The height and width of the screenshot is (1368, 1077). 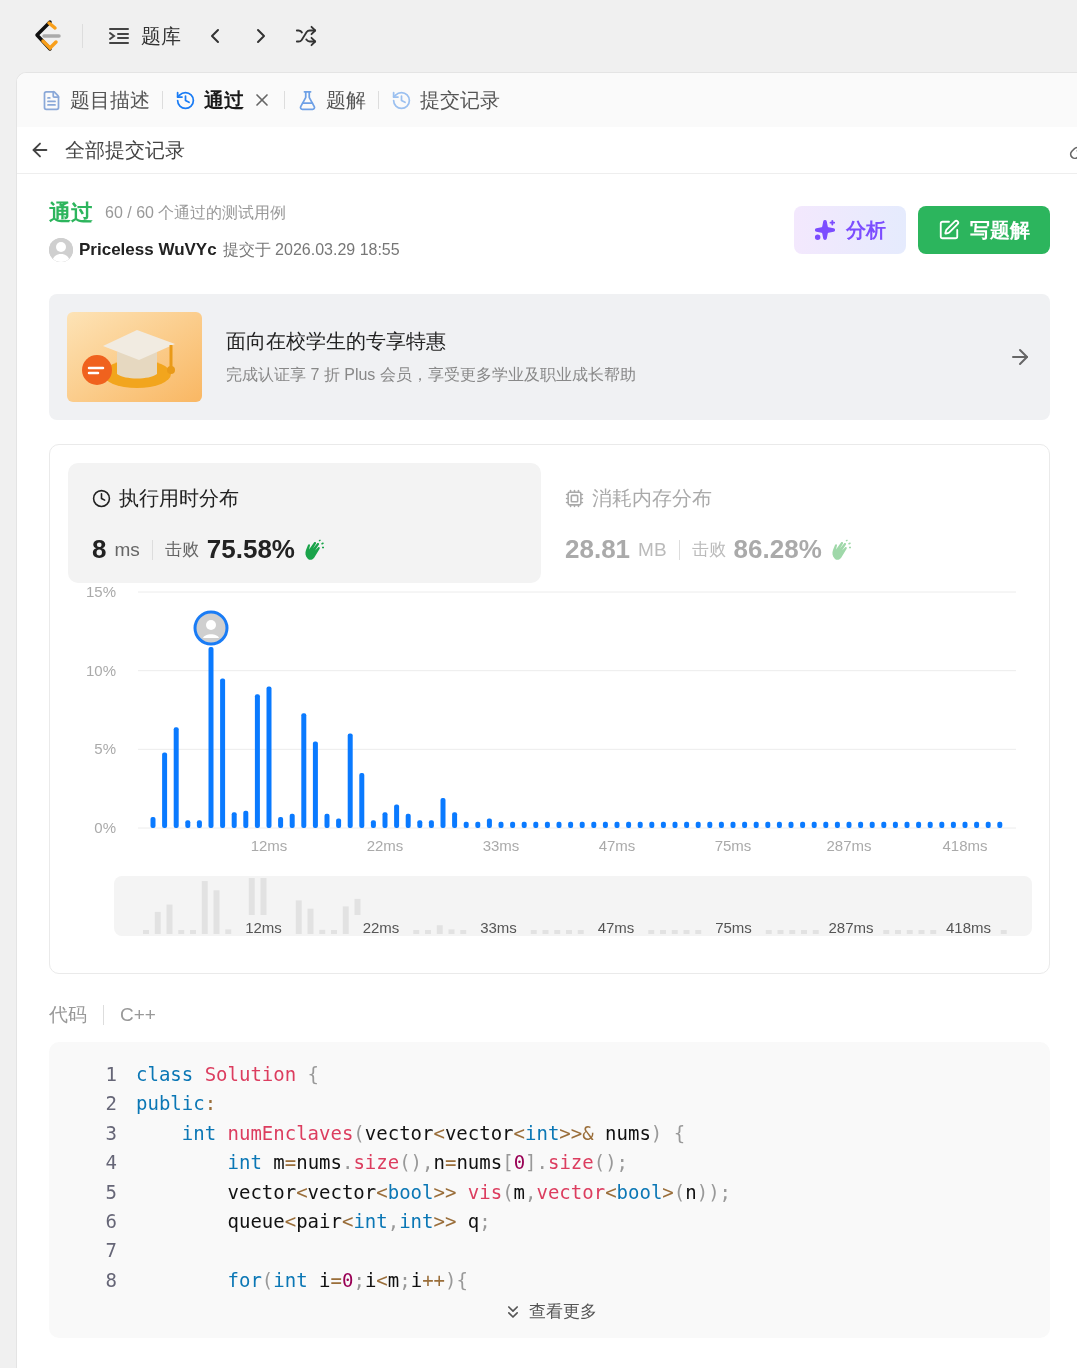 What do you see at coordinates (111, 1280) in the screenshot?
I see `line-number: 8` at bounding box center [111, 1280].